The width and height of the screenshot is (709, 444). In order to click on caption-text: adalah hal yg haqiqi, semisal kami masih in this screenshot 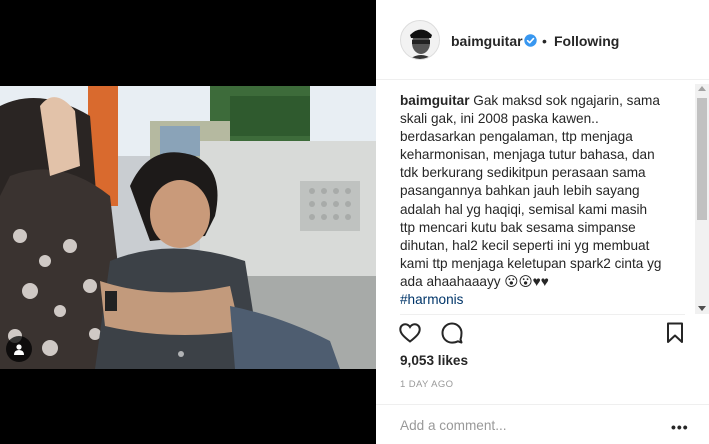, I will do `click(524, 209)`.